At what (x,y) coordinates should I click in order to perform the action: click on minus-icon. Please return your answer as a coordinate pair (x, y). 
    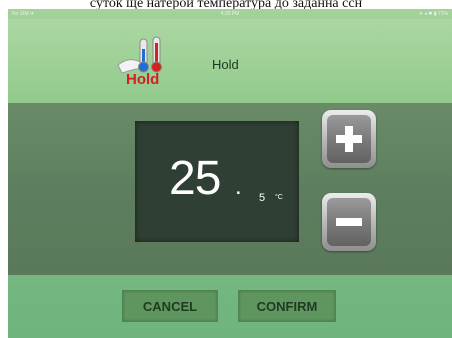
    Looking at the image, I should click on (349, 222).